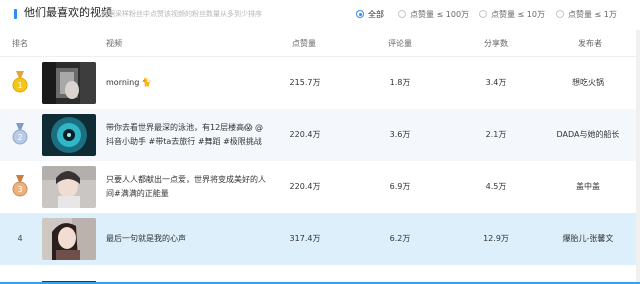 The image size is (640, 284). I want to click on filter-label: 点赞量 ≤ 100万, so click(440, 14).